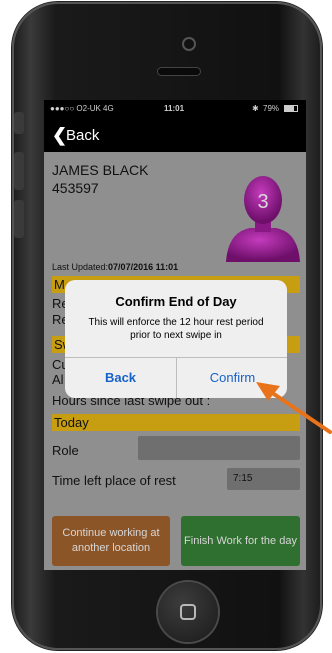 This screenshot has width=332, height=653. What do you see at coordinates (19, 123) in the screenshot?
I see `mute-switch` at bounding box center [19, 123].